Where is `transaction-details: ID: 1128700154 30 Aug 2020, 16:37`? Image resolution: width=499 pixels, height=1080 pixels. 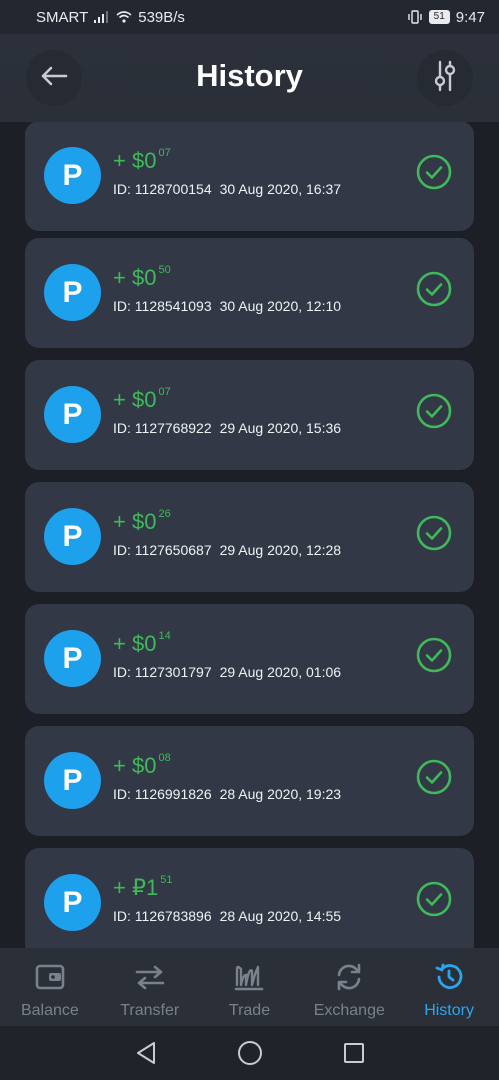 transaction-details: ID: 1128700154 30 Aug 2020, 16:37 is located at coordinates (227, 189).